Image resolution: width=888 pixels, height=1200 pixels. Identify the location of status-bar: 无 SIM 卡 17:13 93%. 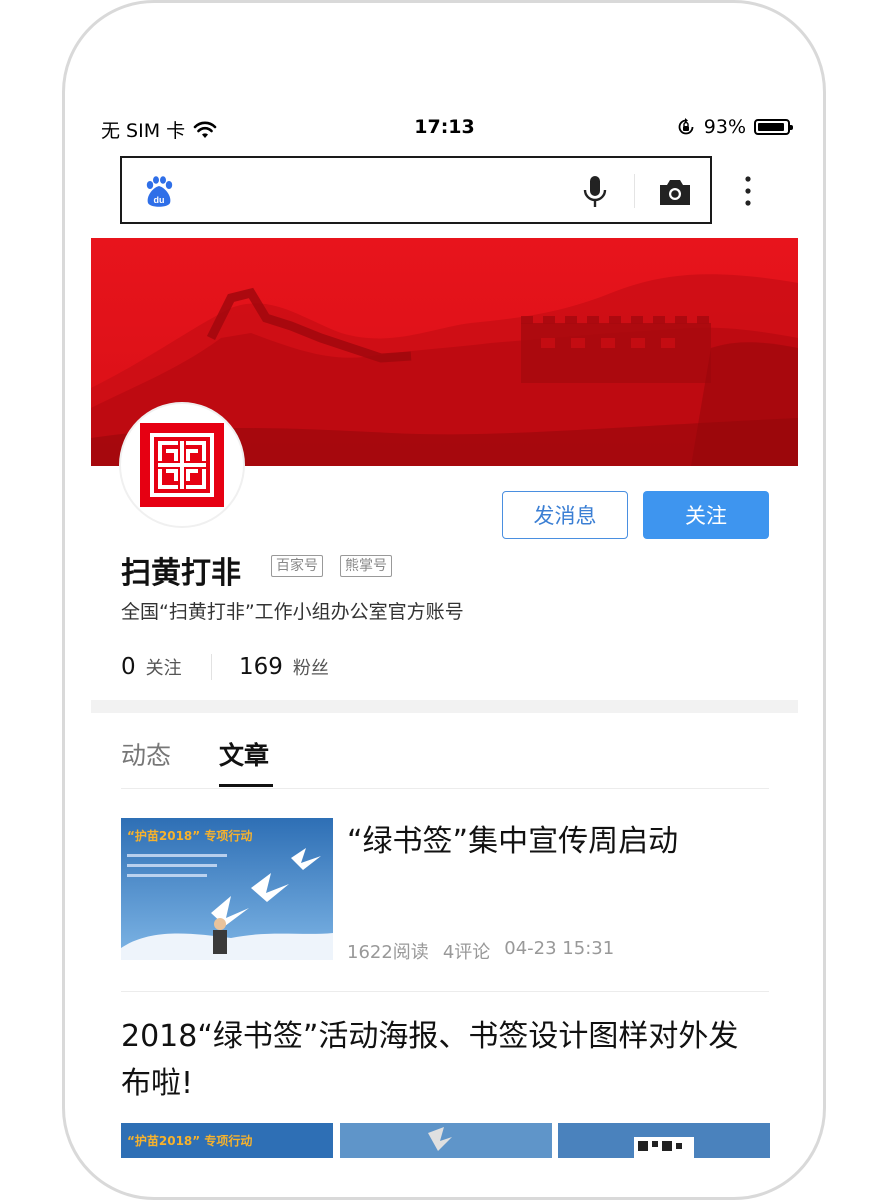
(444, 128).